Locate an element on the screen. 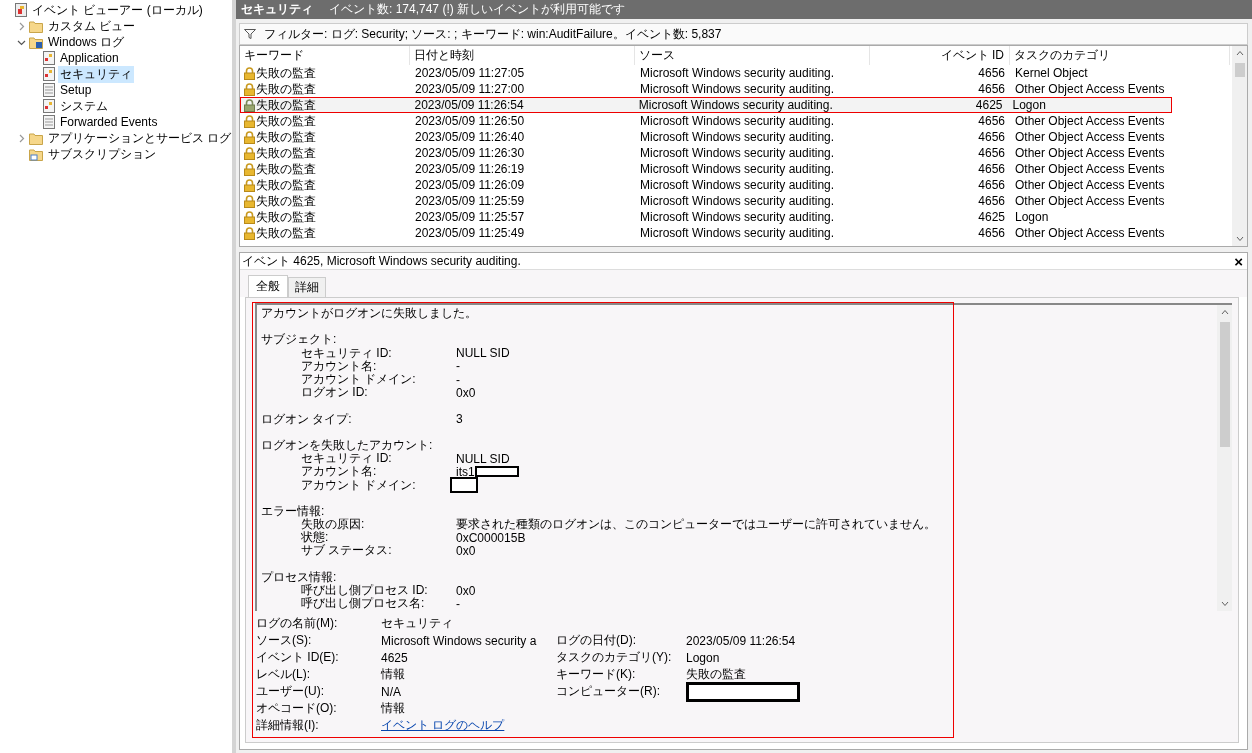  table-cell-text: 2023/05/09 11:25:57 is located at coordinates (470, 217).